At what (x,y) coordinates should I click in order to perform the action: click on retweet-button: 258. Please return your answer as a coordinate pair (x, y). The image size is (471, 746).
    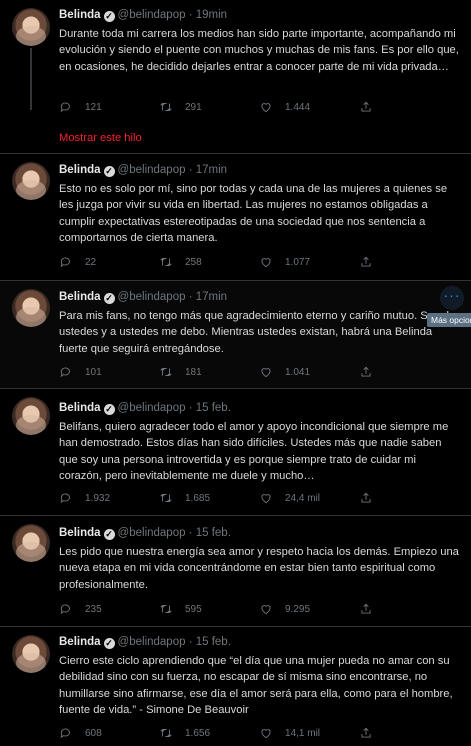
    Looking at the image, I should click on (180, 262).